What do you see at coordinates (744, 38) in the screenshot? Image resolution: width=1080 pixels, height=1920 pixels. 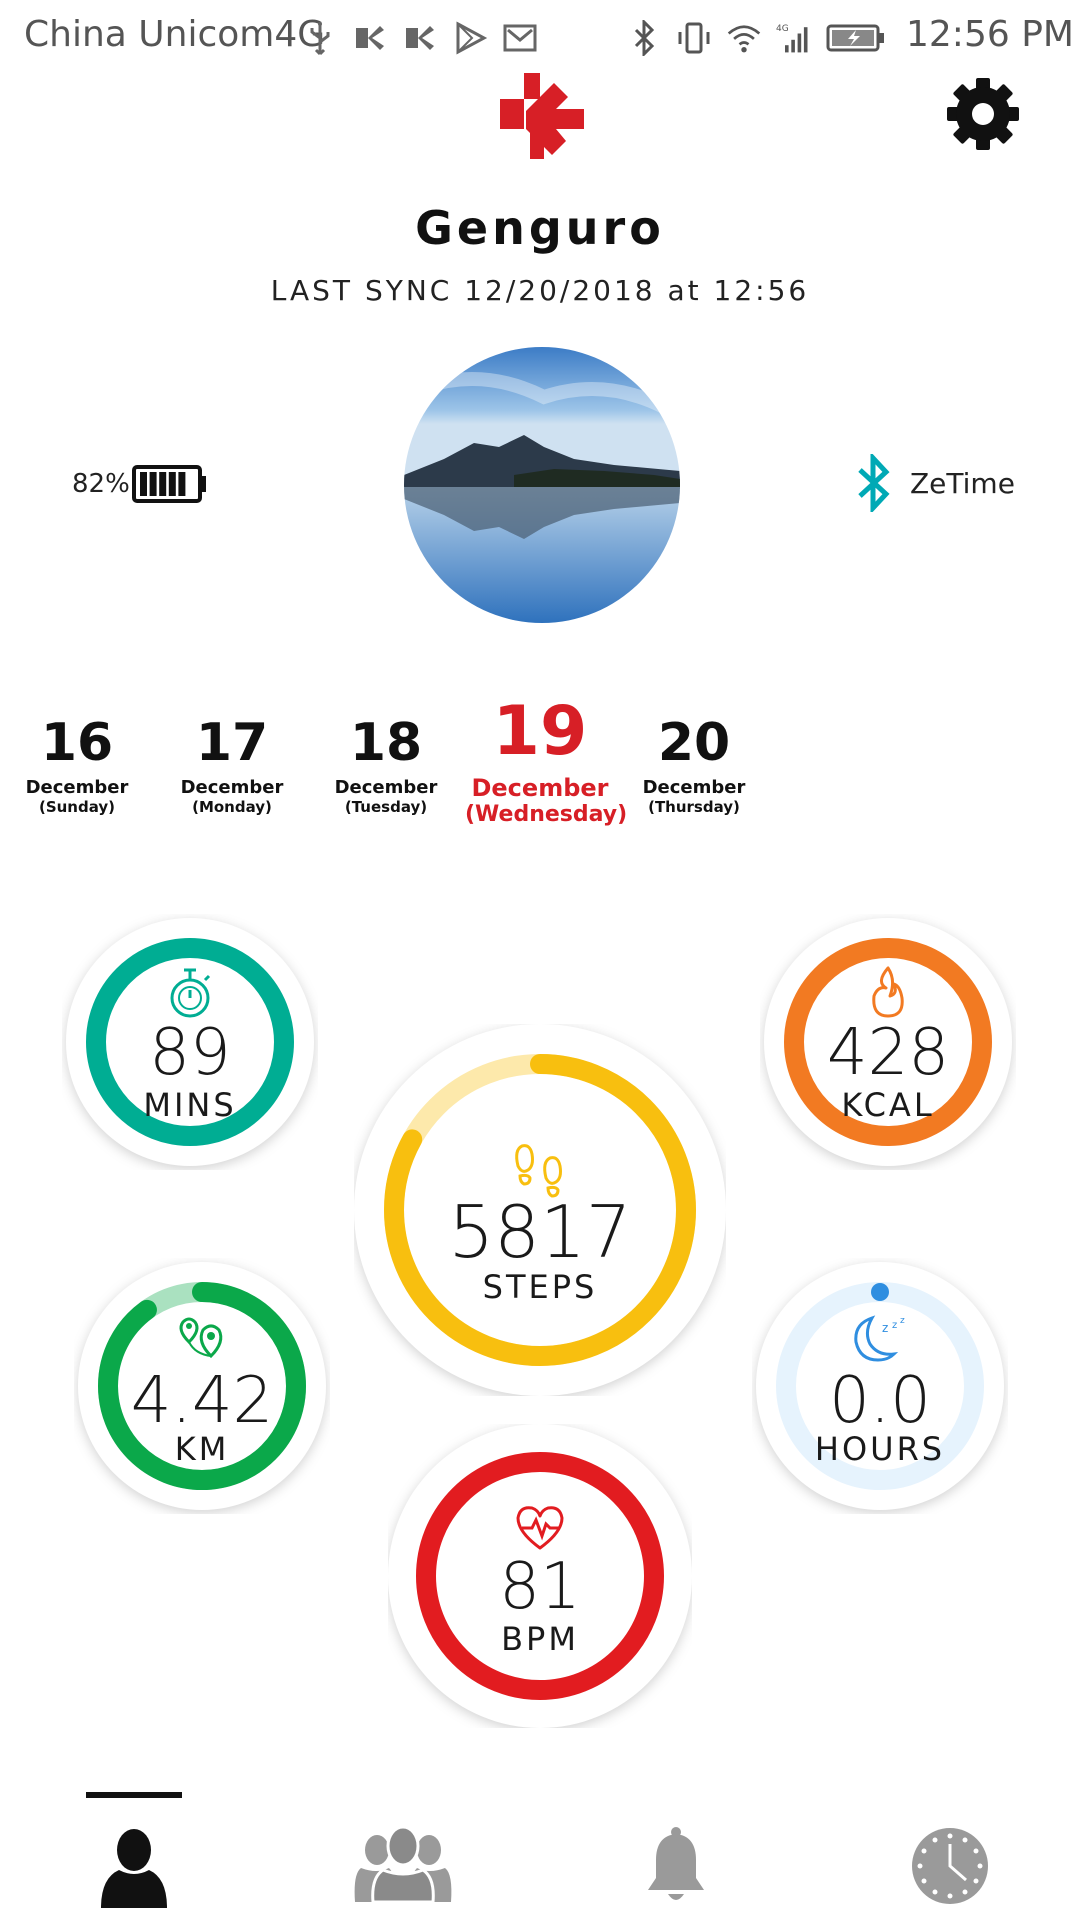 I see `wifi-icon` at bounding box center [744, 38].